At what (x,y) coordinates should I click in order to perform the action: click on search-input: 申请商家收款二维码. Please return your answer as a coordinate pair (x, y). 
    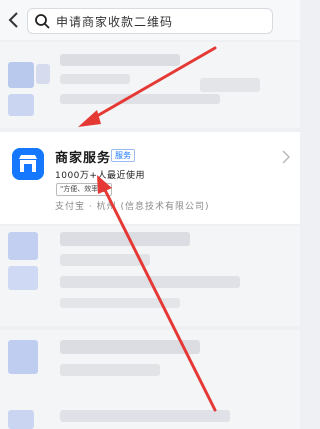
    Looking at the image, I should click on (150, 21).